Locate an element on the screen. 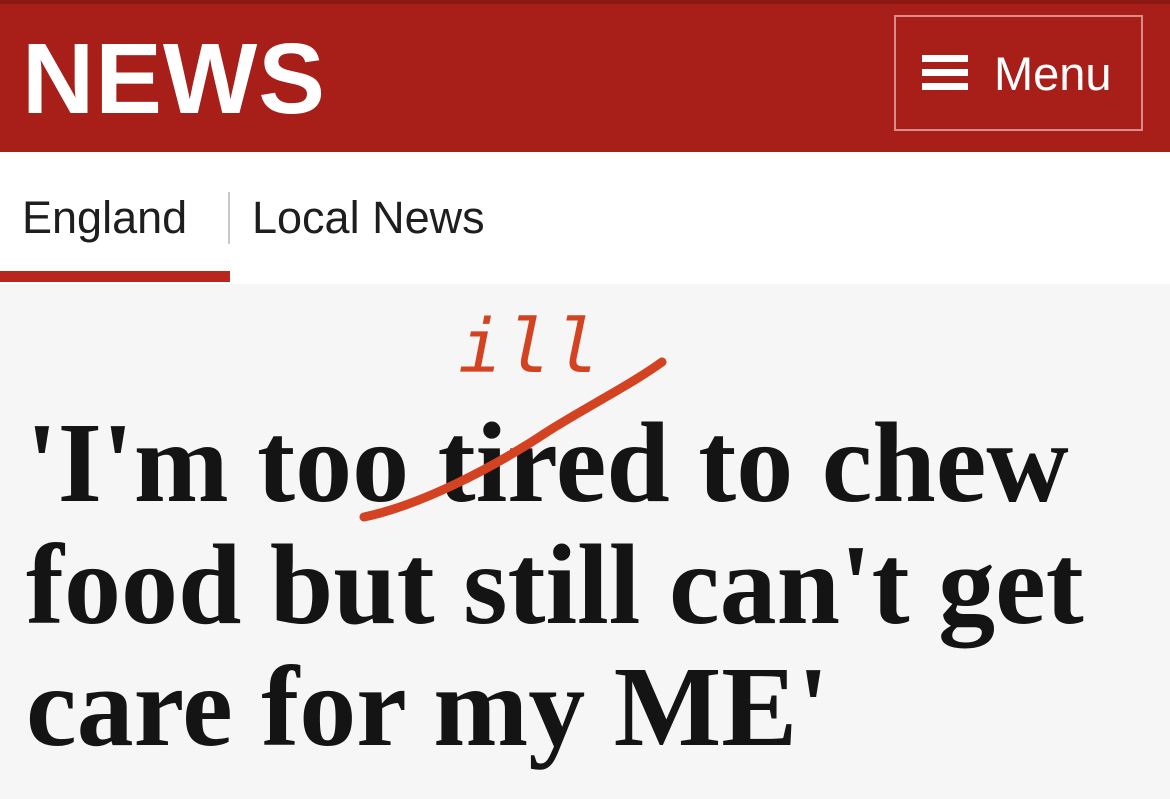 The image size is (1170, 799). nav-divider is located at coordinates (229, 218).